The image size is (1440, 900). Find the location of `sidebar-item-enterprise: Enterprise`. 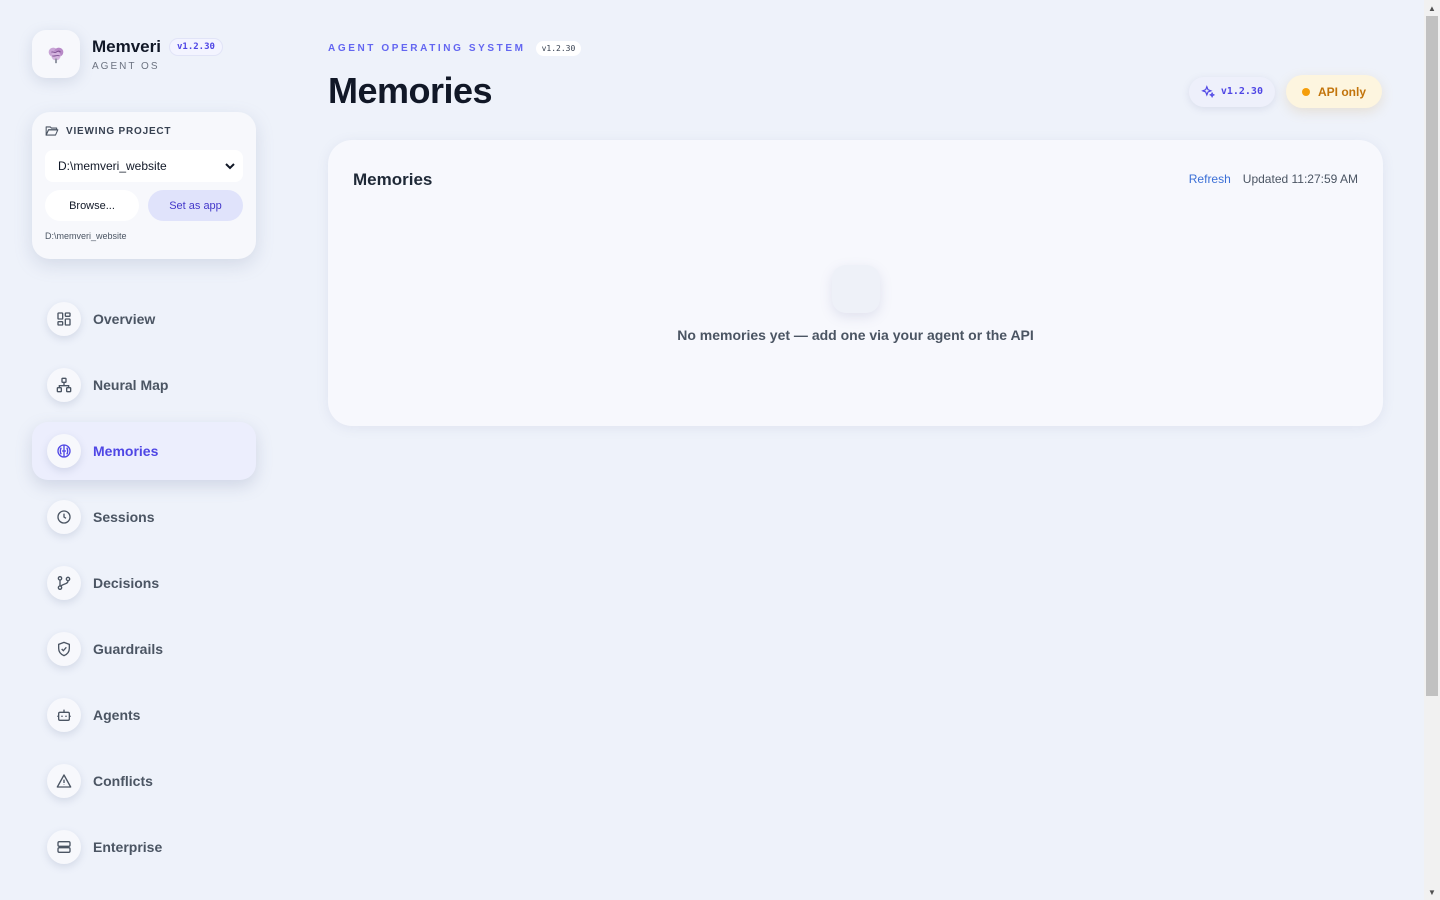

sidebar-item-enterprise: Enterprise is located at coordinates (144, 847).